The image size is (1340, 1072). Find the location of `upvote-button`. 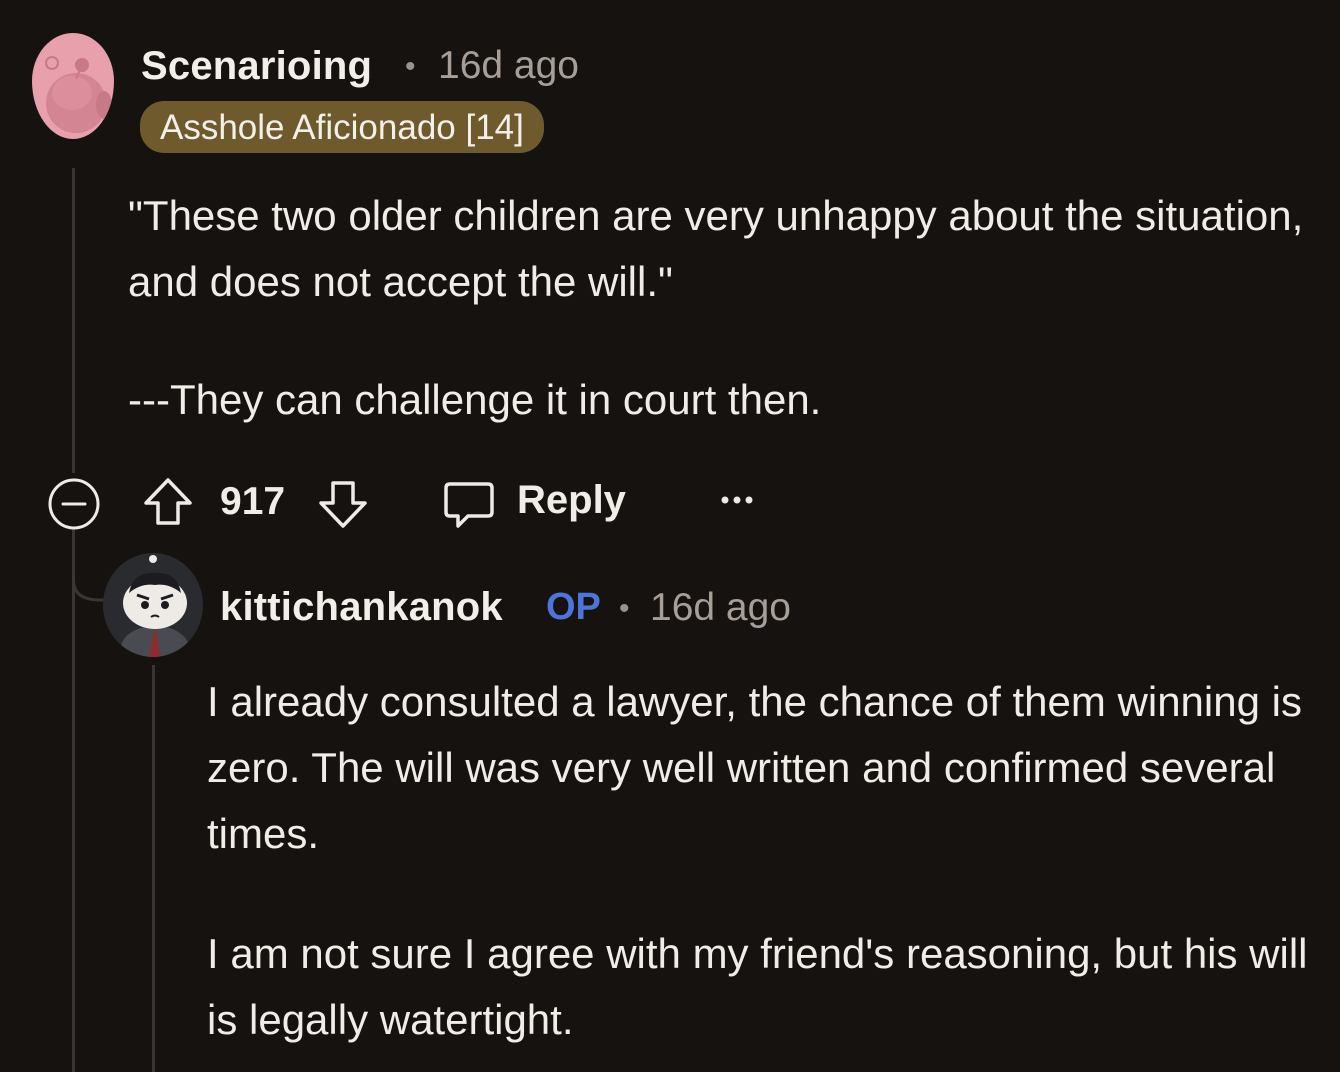

upvote-button is located at coordinates (168, 504).